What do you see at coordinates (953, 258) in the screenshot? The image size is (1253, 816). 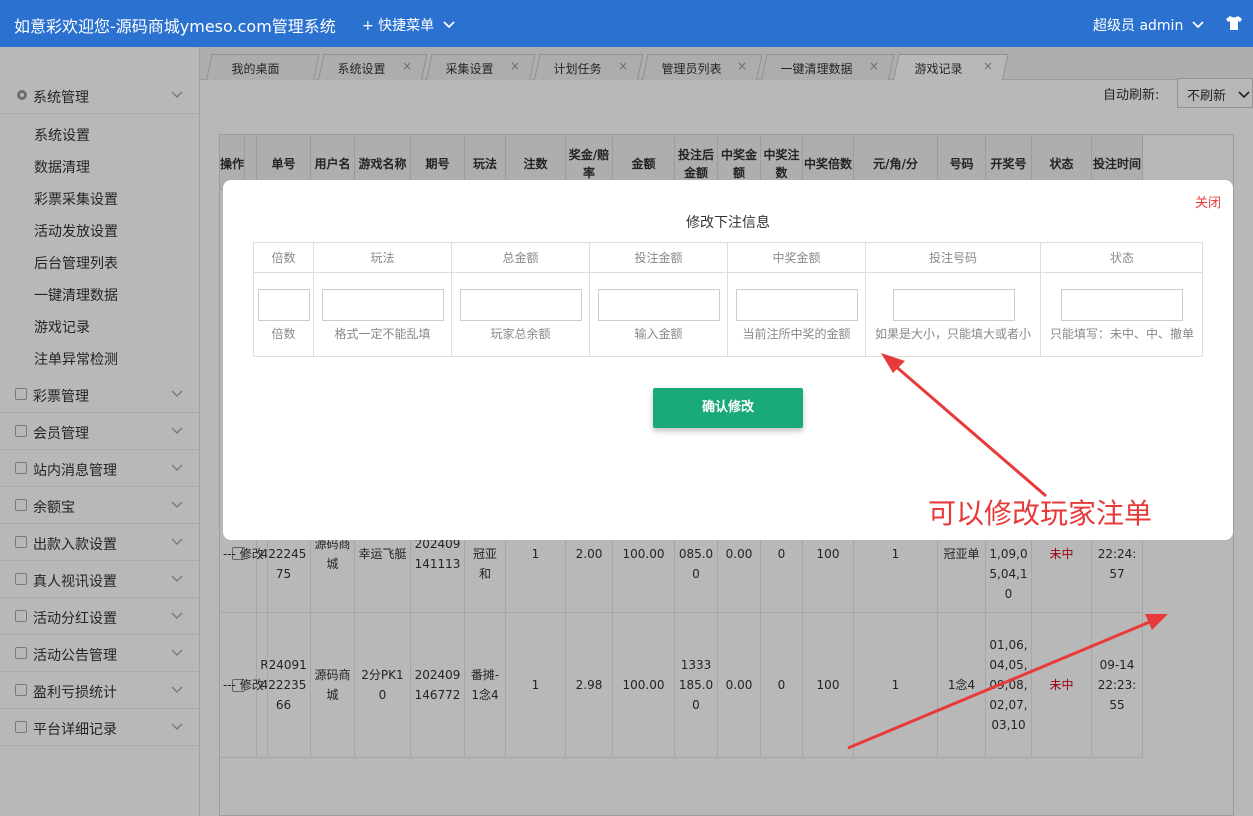 I see `form-column-header: 投注号码` at bounding box center [953, 258].